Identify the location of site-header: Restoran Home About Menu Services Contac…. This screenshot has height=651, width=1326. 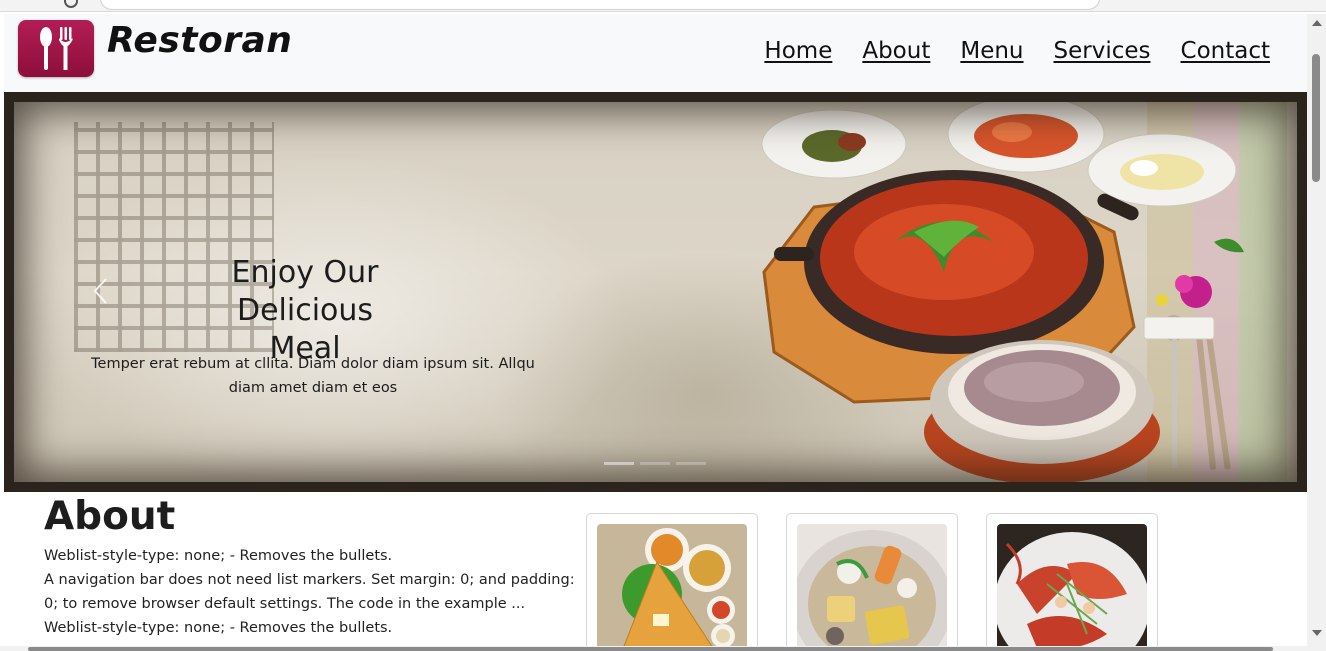
(655, 53).